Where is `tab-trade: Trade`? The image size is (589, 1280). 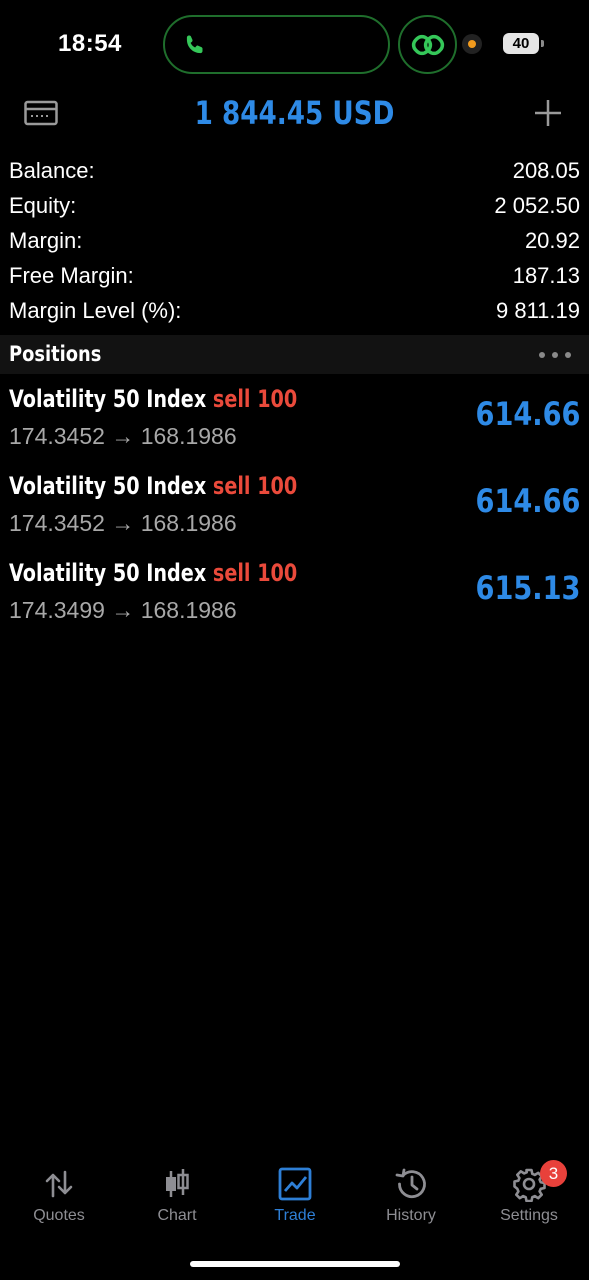
tab-trade: Trade is located at coordinates (295, 1192).